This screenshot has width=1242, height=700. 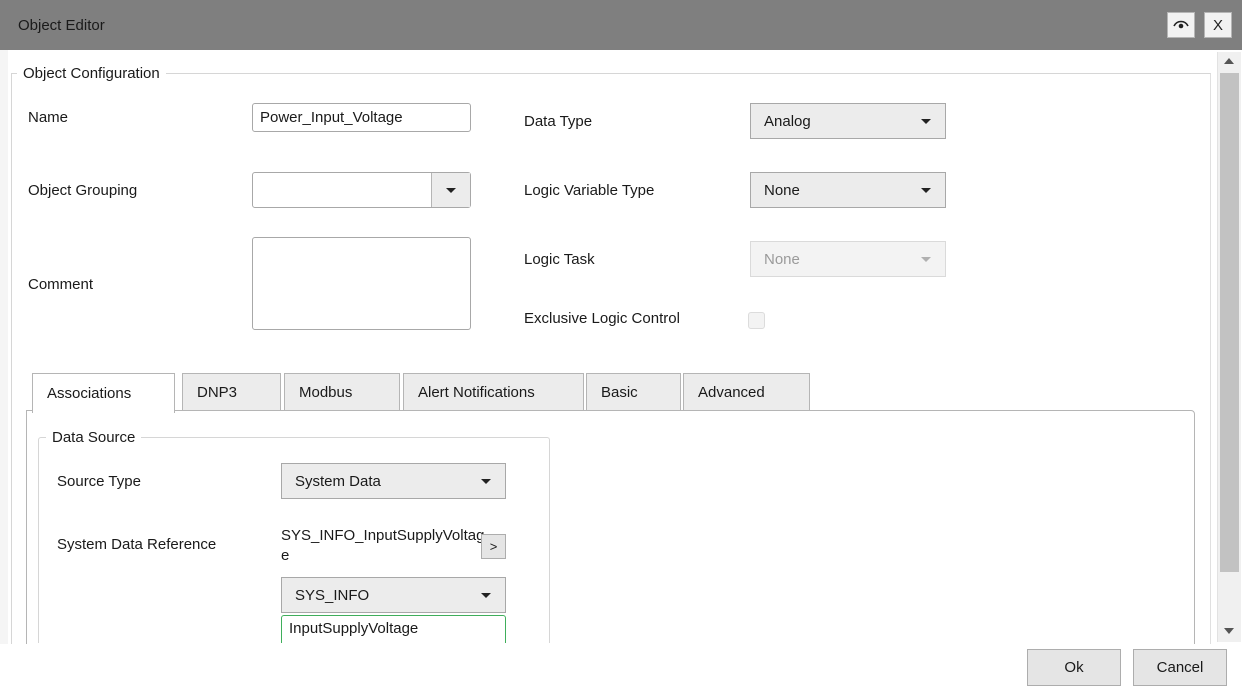 I want to click on data-source-legend: Data Source, so click(x=94, y=437).